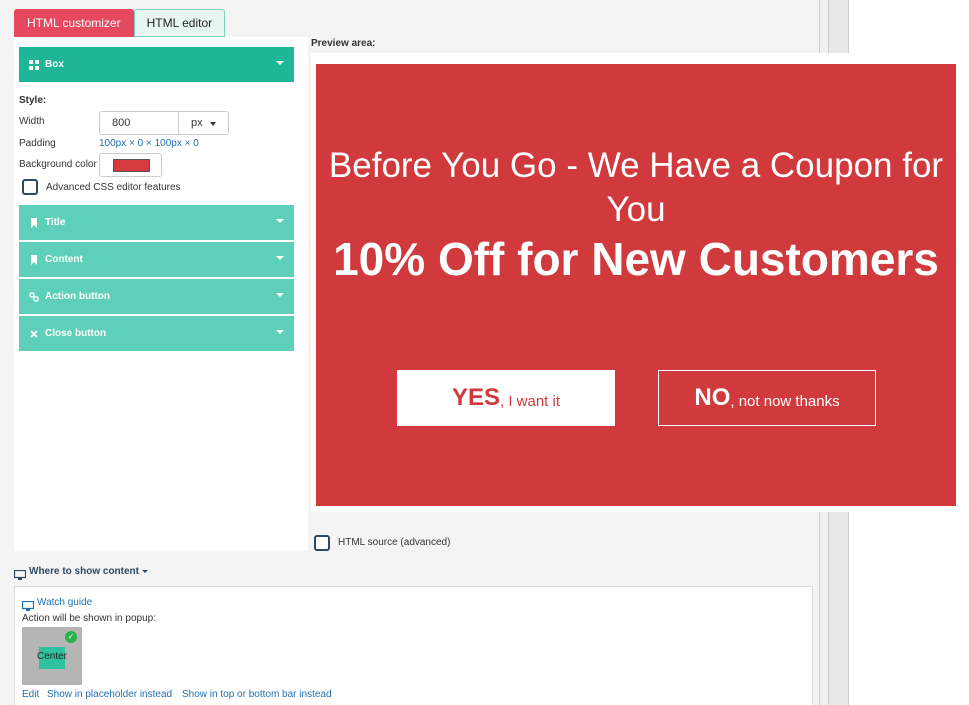  What do you see at coordinates (343, 43) in the screenshot?
I see `preview-area-label: Preview area:` at bounding box center [343, 43].